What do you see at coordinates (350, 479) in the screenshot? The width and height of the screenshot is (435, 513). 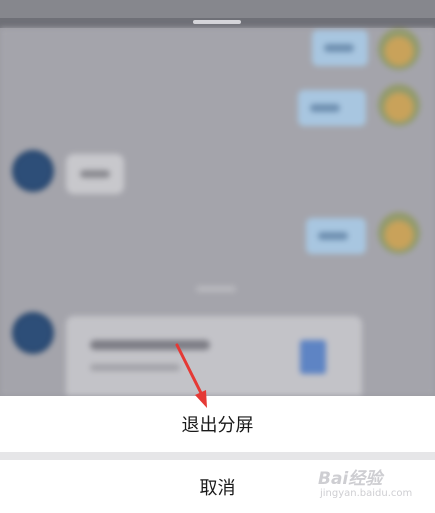 I see `watermark-brand: Bai经验` at bounding box center [350, 479].